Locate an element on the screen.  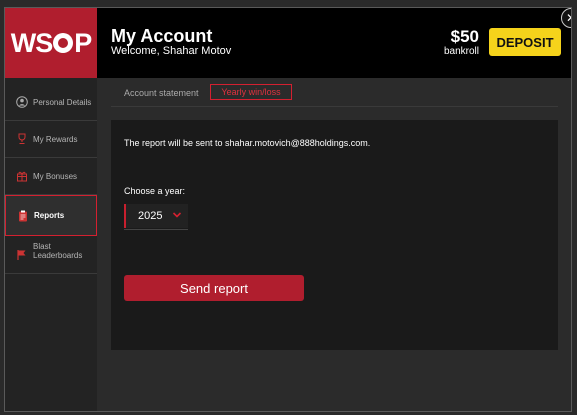
sidebar-item-personal-details: Personal Details is located at coordinates (51, 102).